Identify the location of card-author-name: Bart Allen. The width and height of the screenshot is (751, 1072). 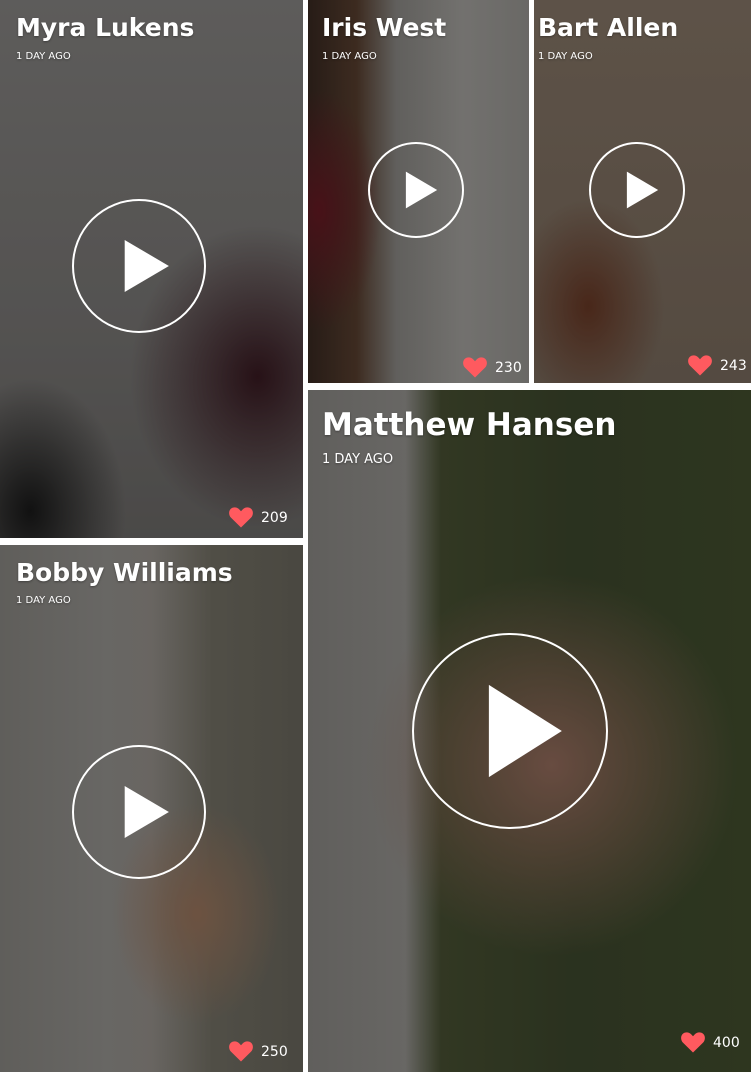
(608, 27).